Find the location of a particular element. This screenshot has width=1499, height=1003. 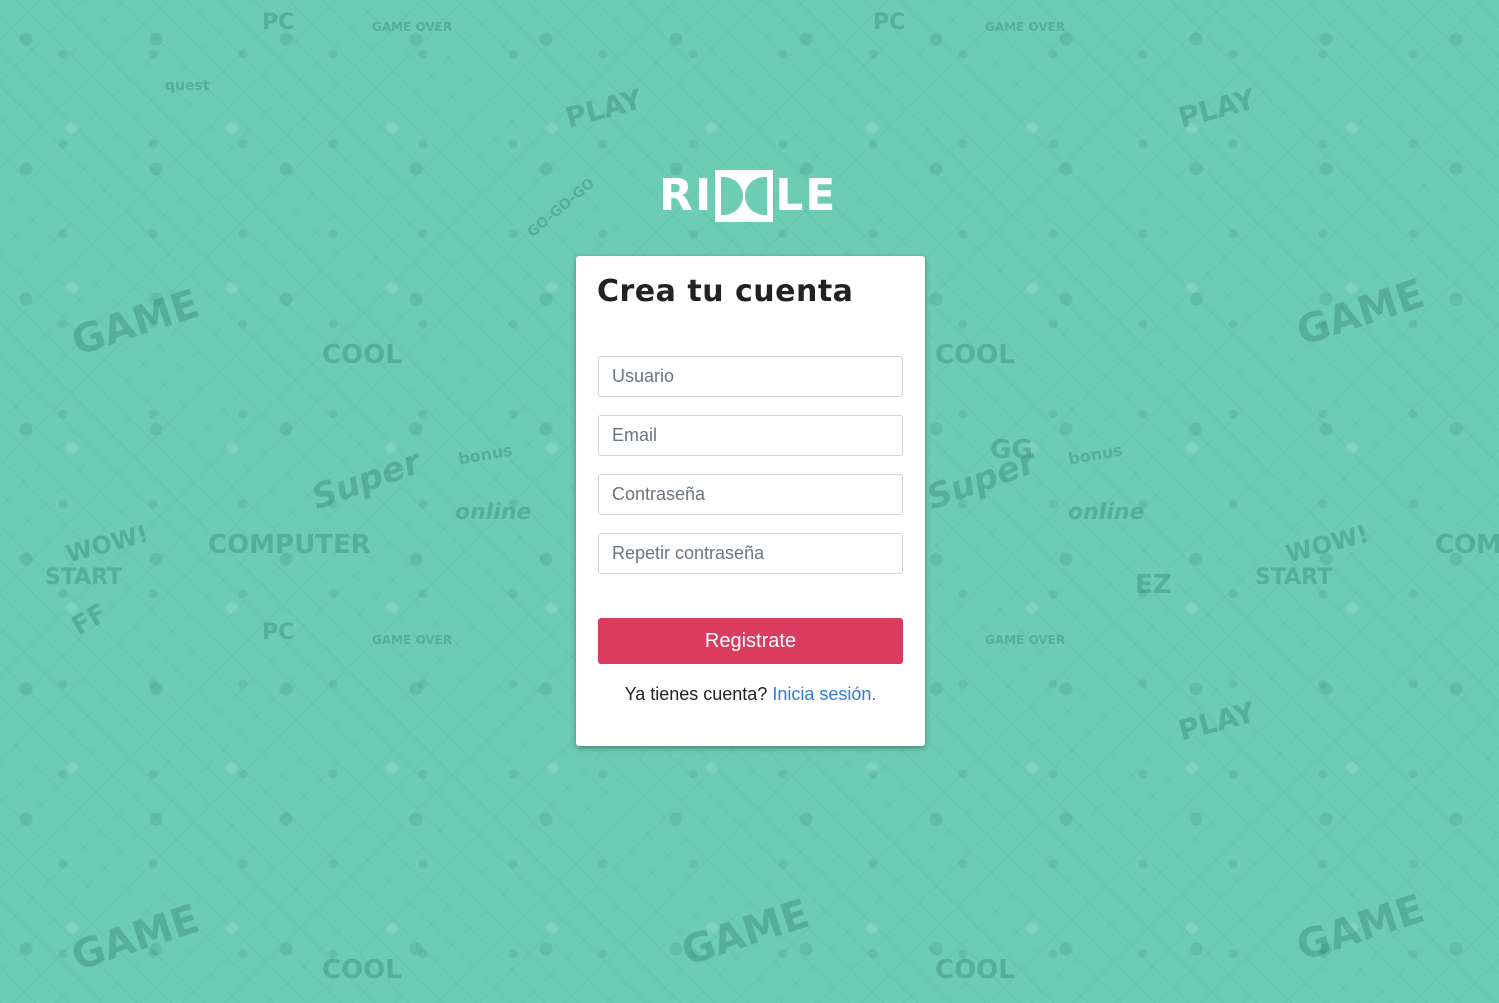

logo-text-left: RI is located at coordinates (686, 195).